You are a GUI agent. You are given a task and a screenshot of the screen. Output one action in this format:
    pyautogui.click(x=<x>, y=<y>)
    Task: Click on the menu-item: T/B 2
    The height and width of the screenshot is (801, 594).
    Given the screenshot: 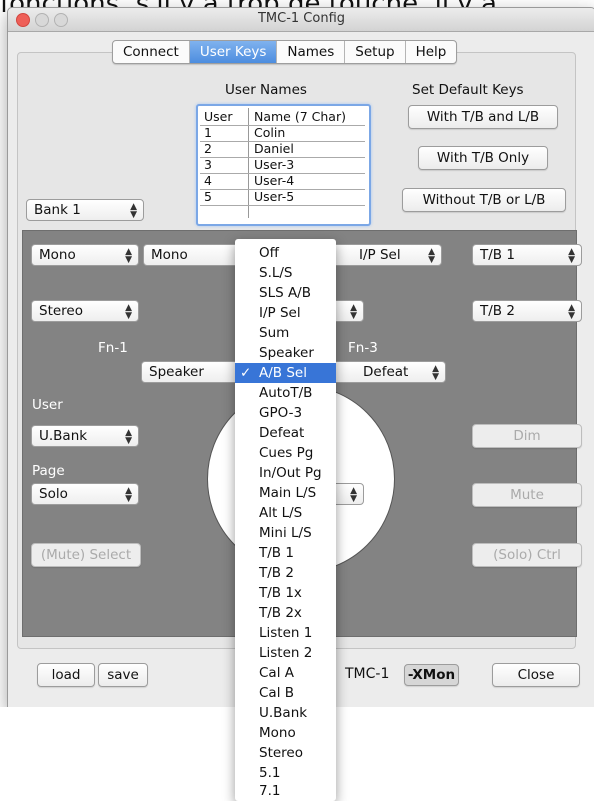 What is the action you would take?
    pyautogui.click(x=285, y=573)
    